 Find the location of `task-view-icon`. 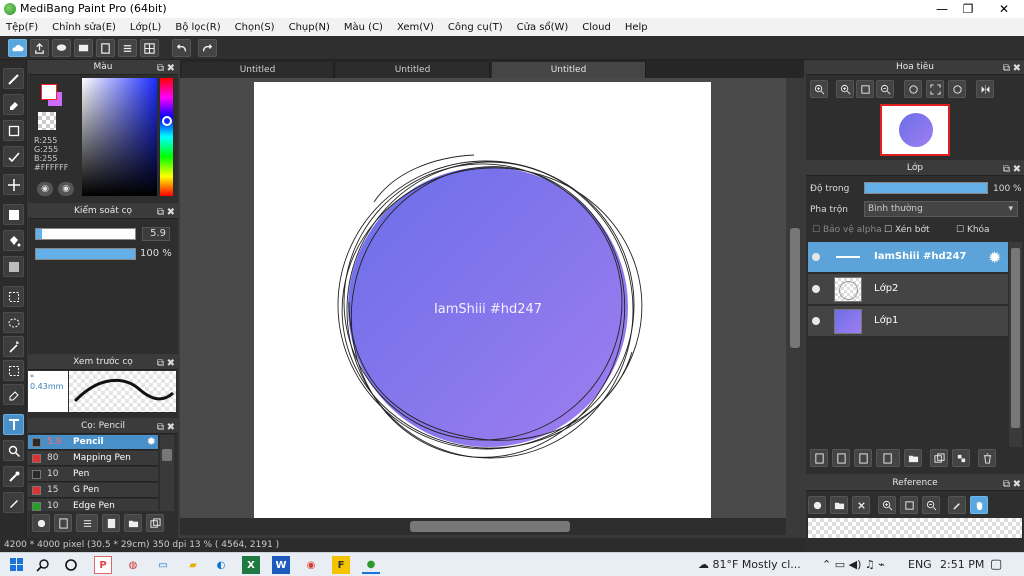

task-view-icon is located at coordinates (71, 565).